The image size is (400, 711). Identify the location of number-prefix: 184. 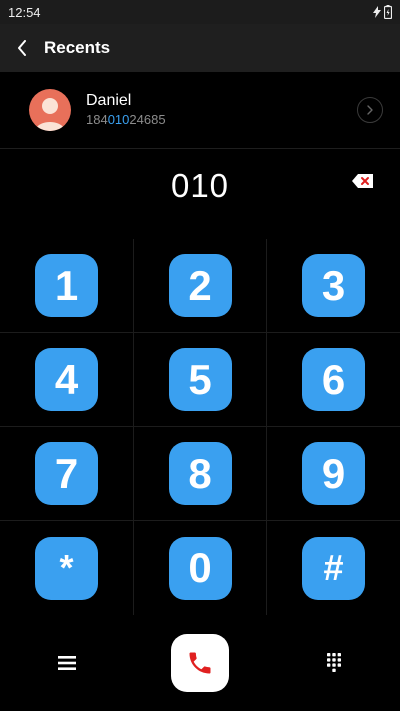
(97, 119).